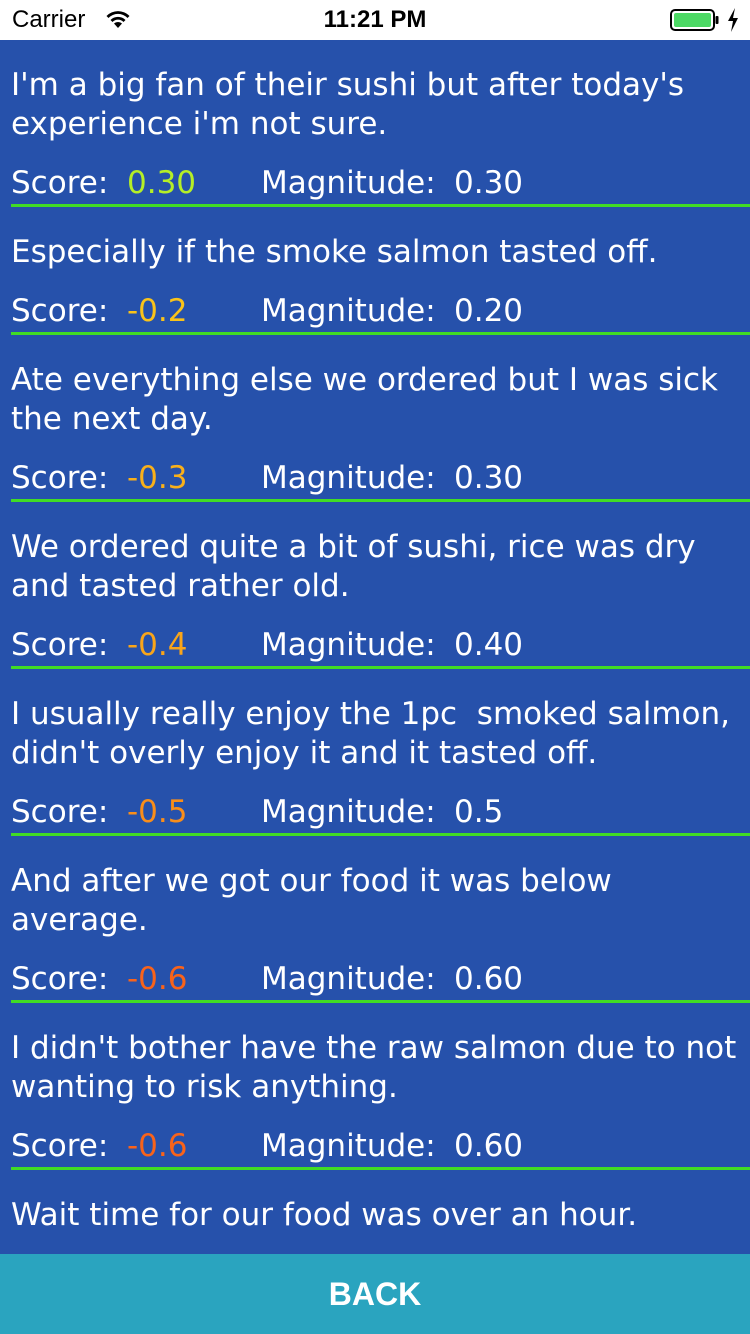 This screenshot has height=1334, width=750. Describe the element at coordinates (489, 645) in the screenshot. I see `magnitude-value: 0.40` at that location.